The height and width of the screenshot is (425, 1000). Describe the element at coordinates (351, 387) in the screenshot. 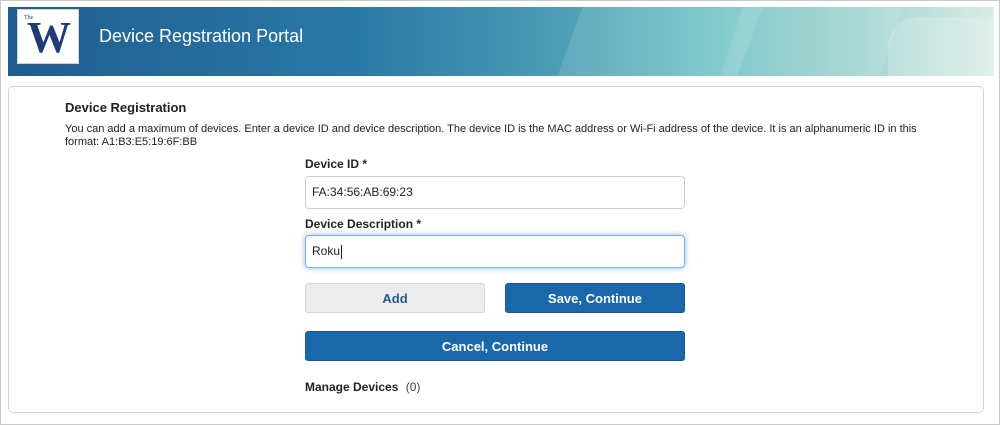

I see `manage-devices-label: Manage Devices` at that location.